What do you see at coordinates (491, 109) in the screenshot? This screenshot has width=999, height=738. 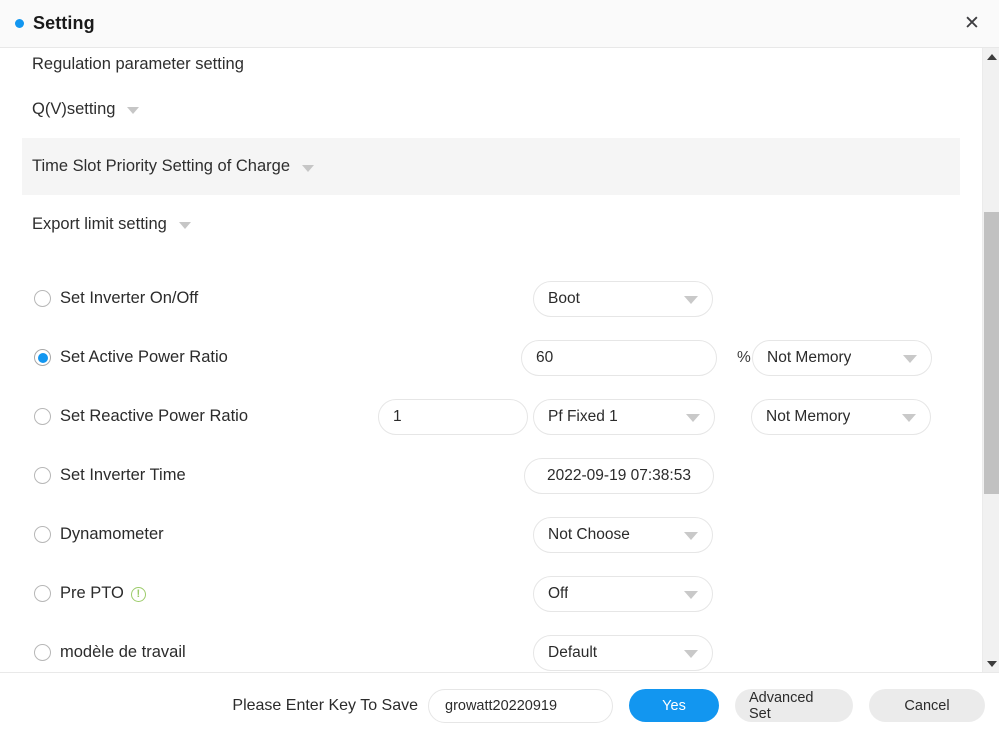 I see `section-header: Q(V)setting` at bounding box center [491, 109].